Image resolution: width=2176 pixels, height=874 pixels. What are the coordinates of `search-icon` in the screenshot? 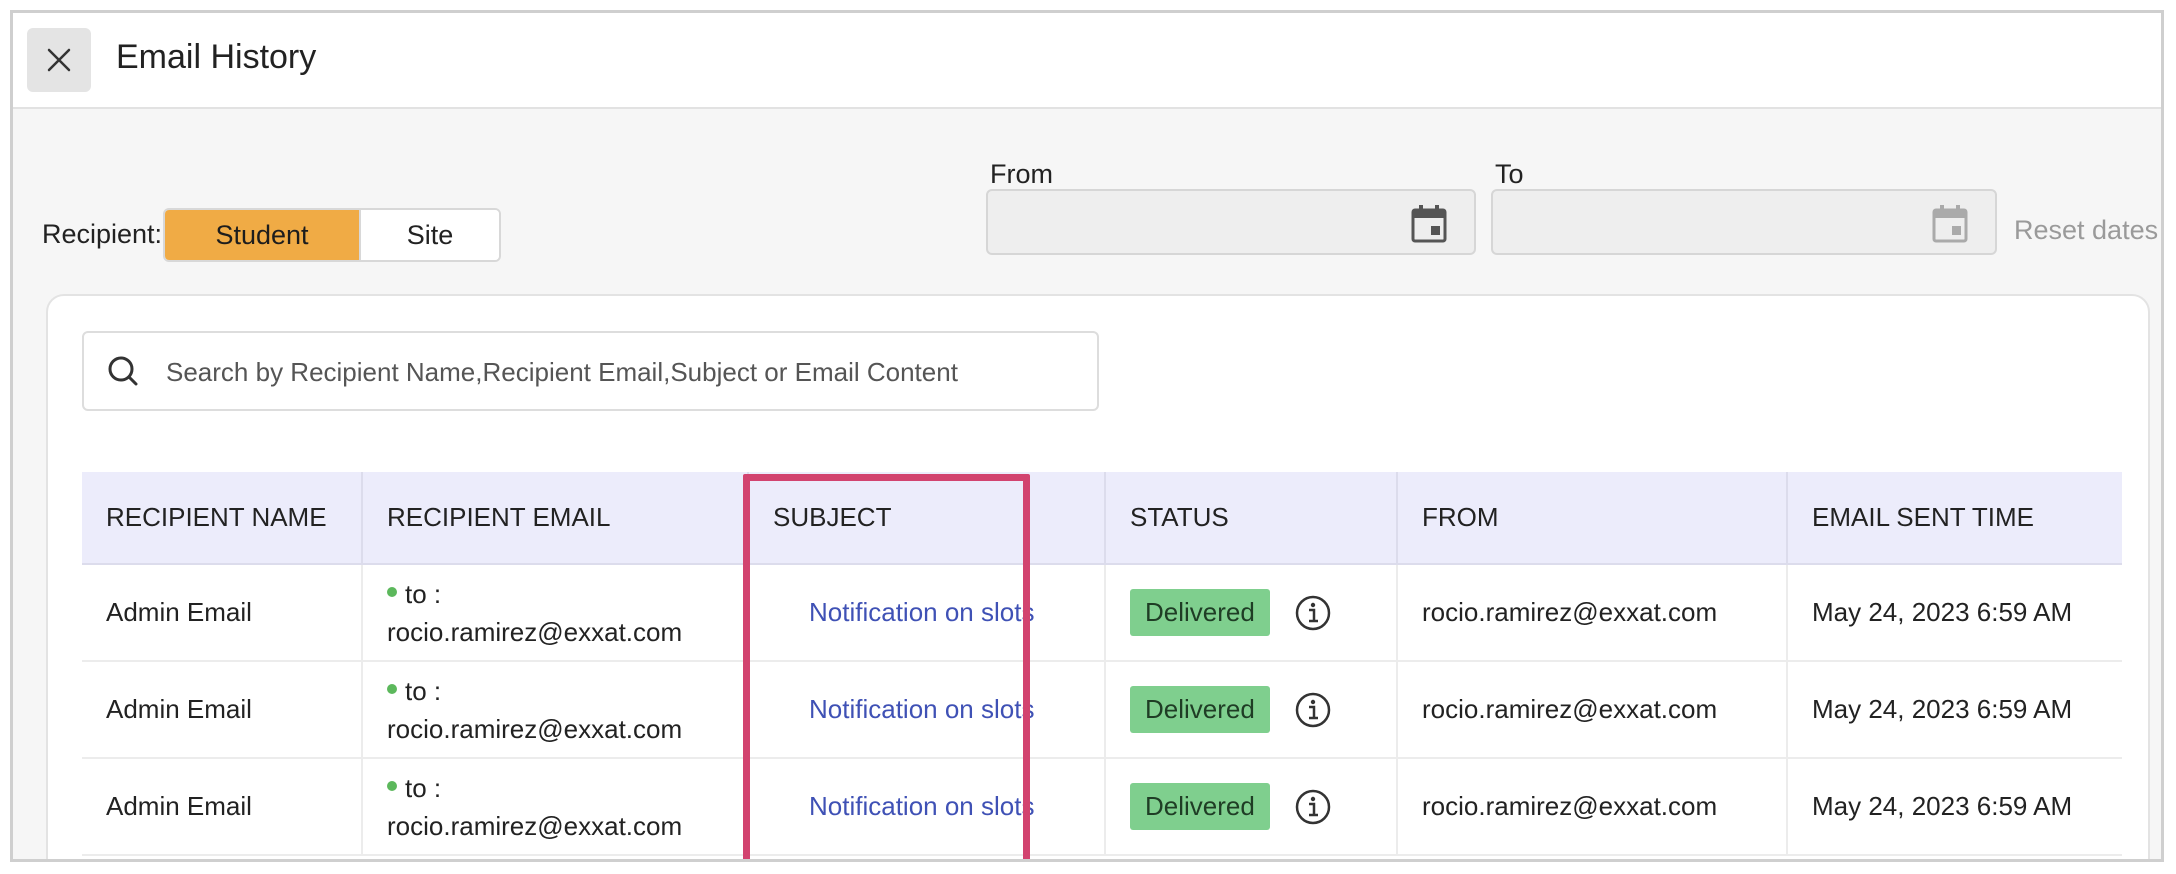 It's located at (123, 371).